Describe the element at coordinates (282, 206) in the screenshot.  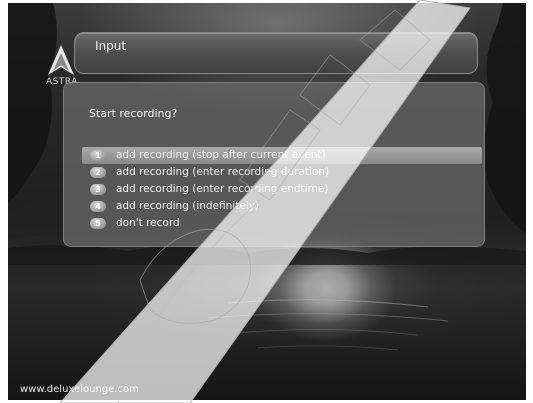
I see `option-indefinitely: 4 add recording (indefinitely)` at that location.